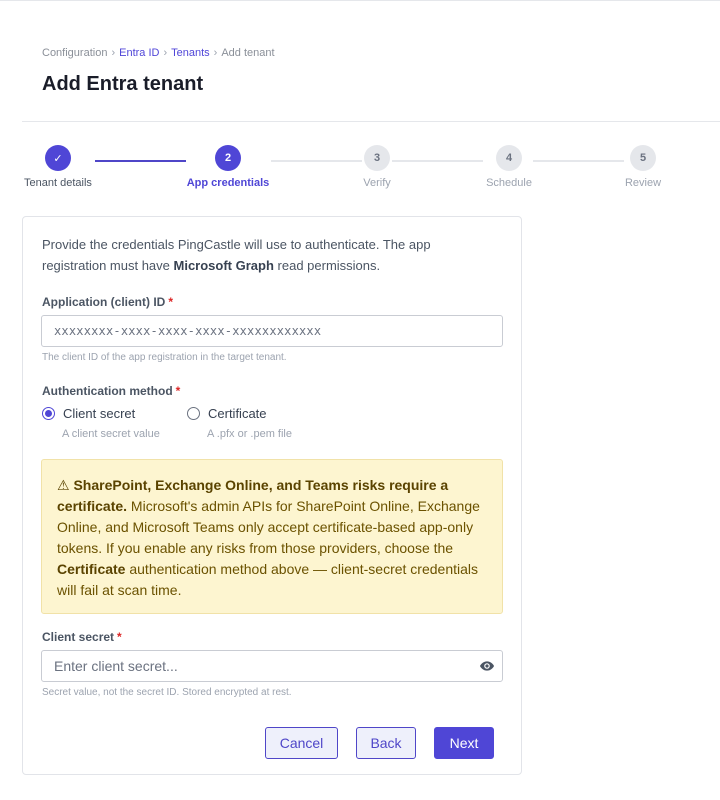 This screenshot has width=720, height=800. What do you see at coordinates (48, 413) in the screenshot?
I see `radio-selected-icon` at bounding box center [48, 413].